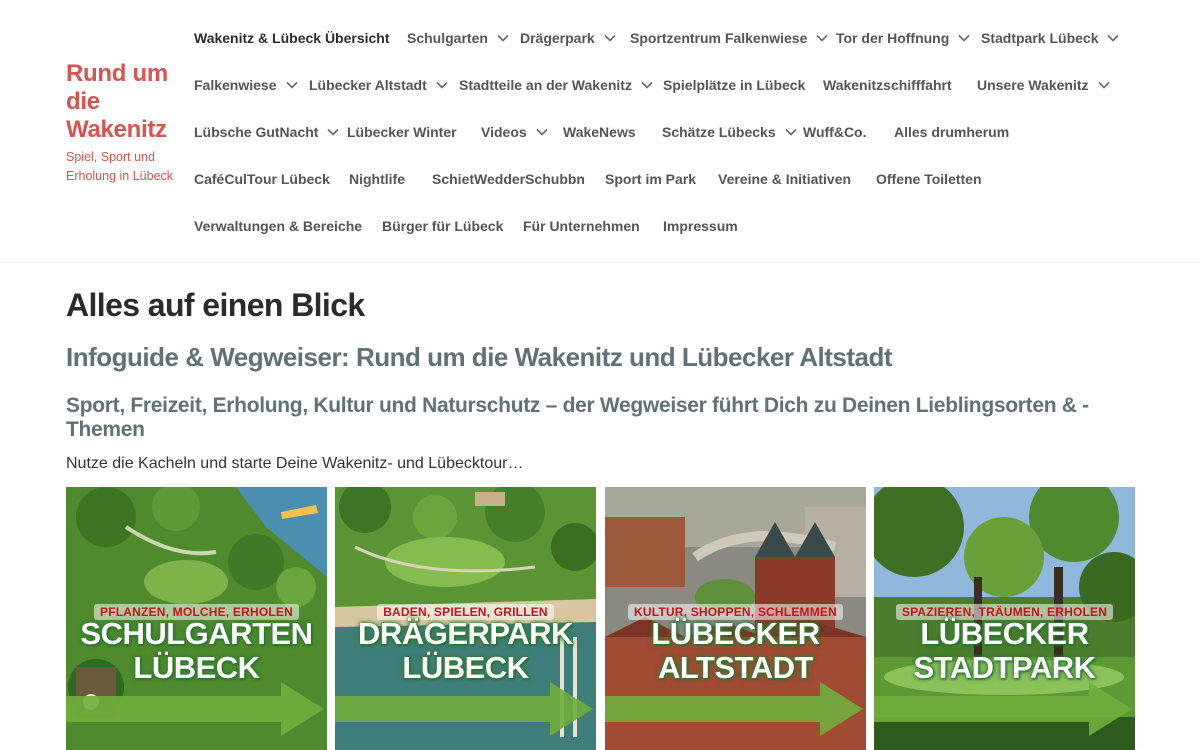  I want to click on nav-item-label: Stadtpark Lübeck, so click(1040, 38).